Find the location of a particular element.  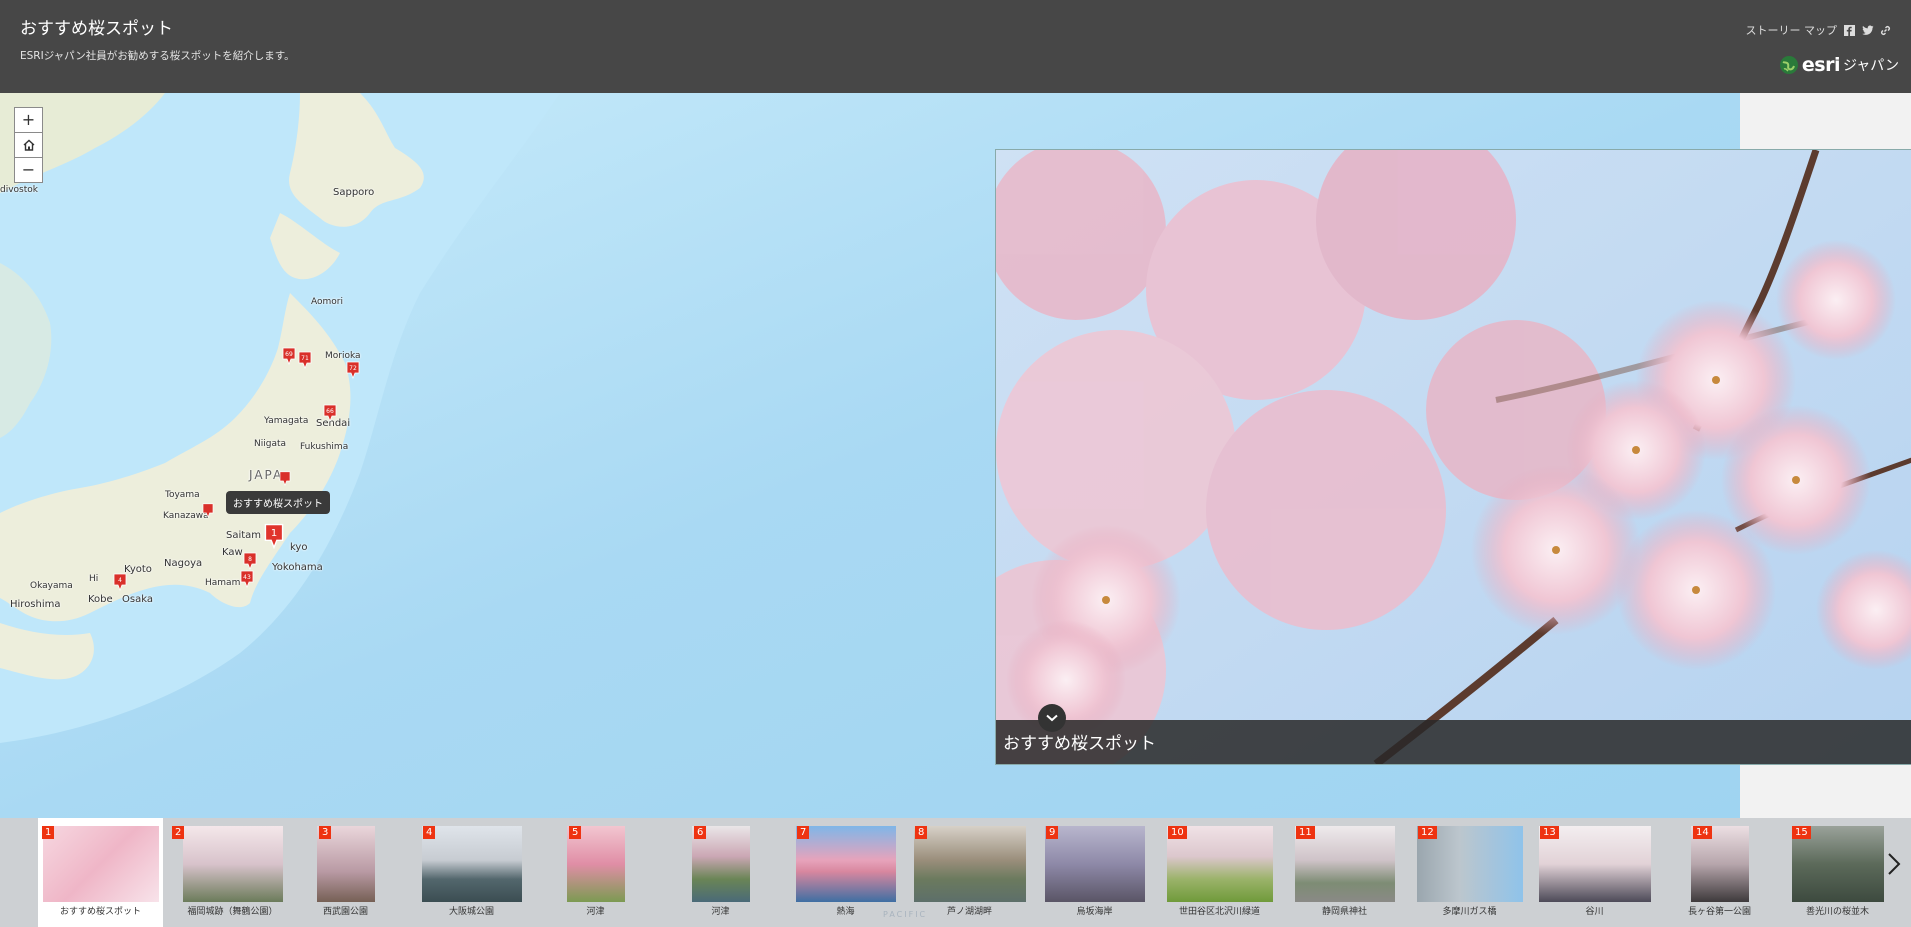

thumbnail-label: 世田谷区北沢川緑道 is located at coordinates (1219, 912).